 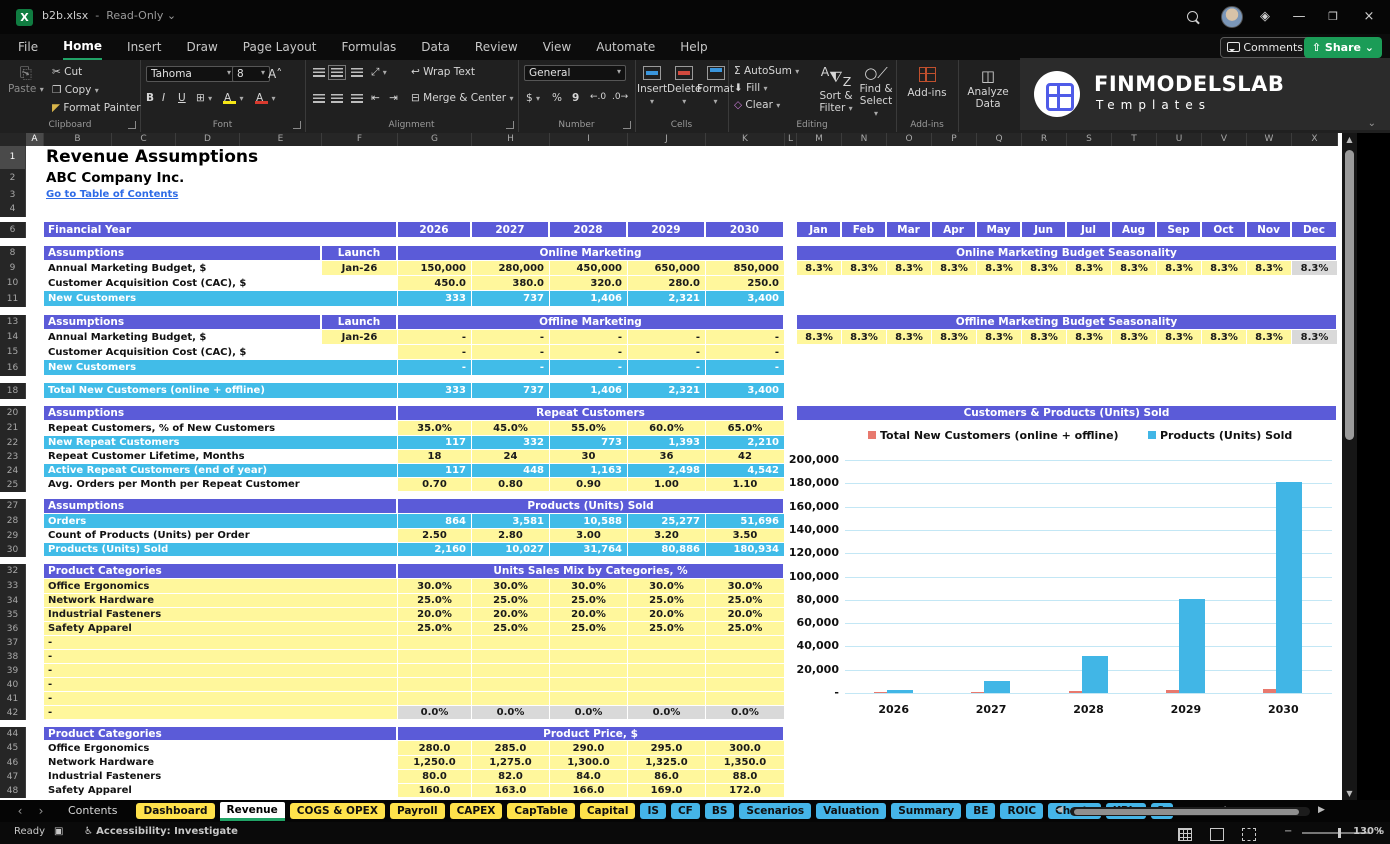 I want to click on row-header-29: 29, so click(x=13, y=536).